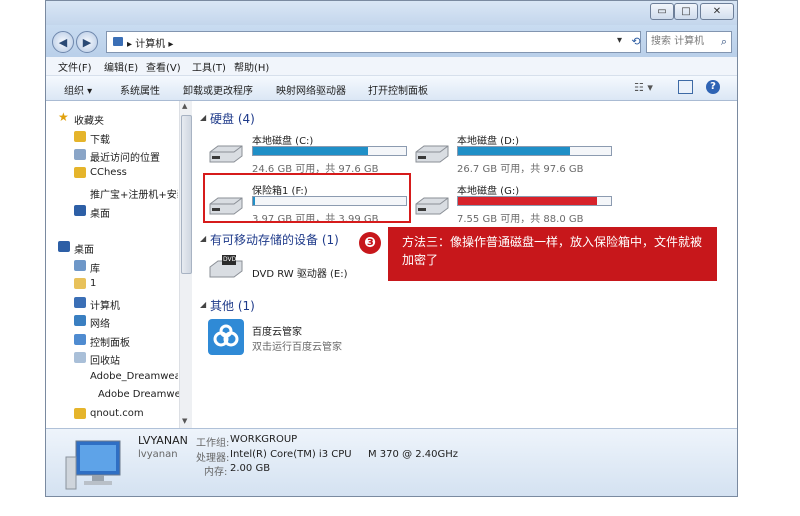 Image resolution: width=800 pixels, height=516 pixels. Describe the element at coordinates (297, 347) in the screenshot. I see `baidu-cloud-desc: 双击运行百度云管家` at that location.